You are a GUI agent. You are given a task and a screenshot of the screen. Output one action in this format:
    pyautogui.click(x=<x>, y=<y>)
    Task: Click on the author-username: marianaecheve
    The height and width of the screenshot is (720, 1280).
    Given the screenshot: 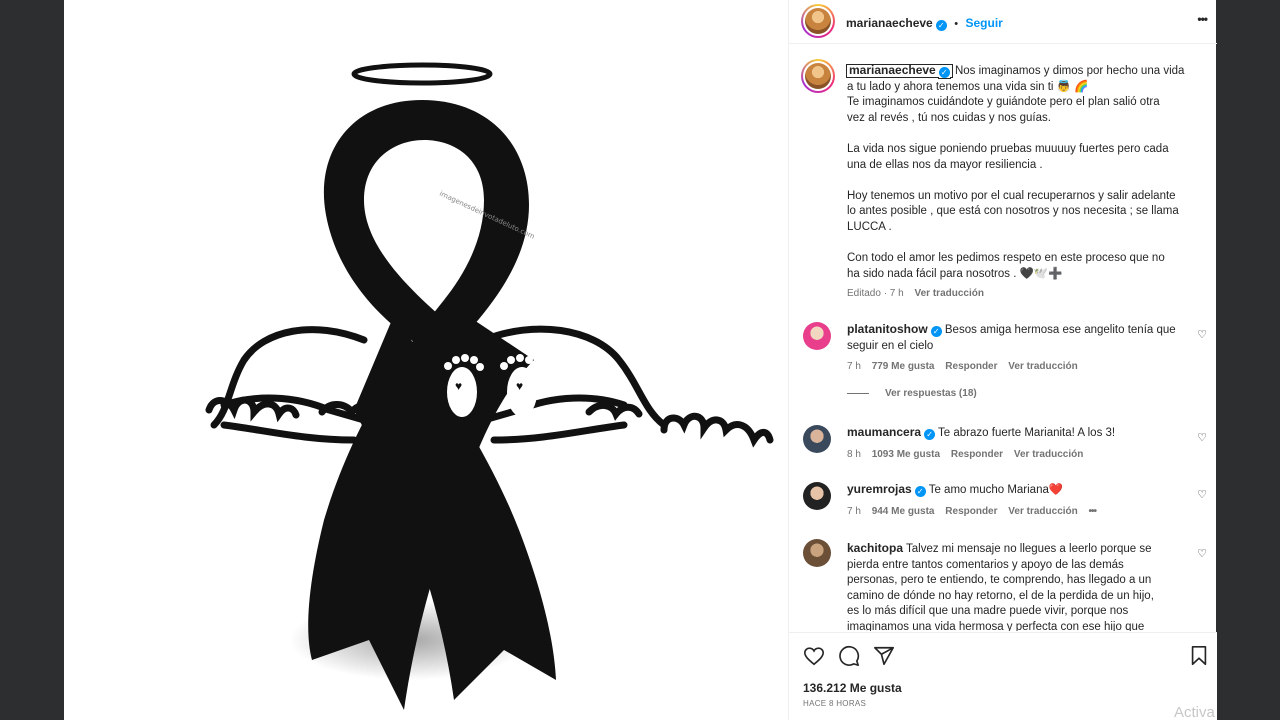 What is the action you would take?
    pyautogui.click(x=889, y=23)
    